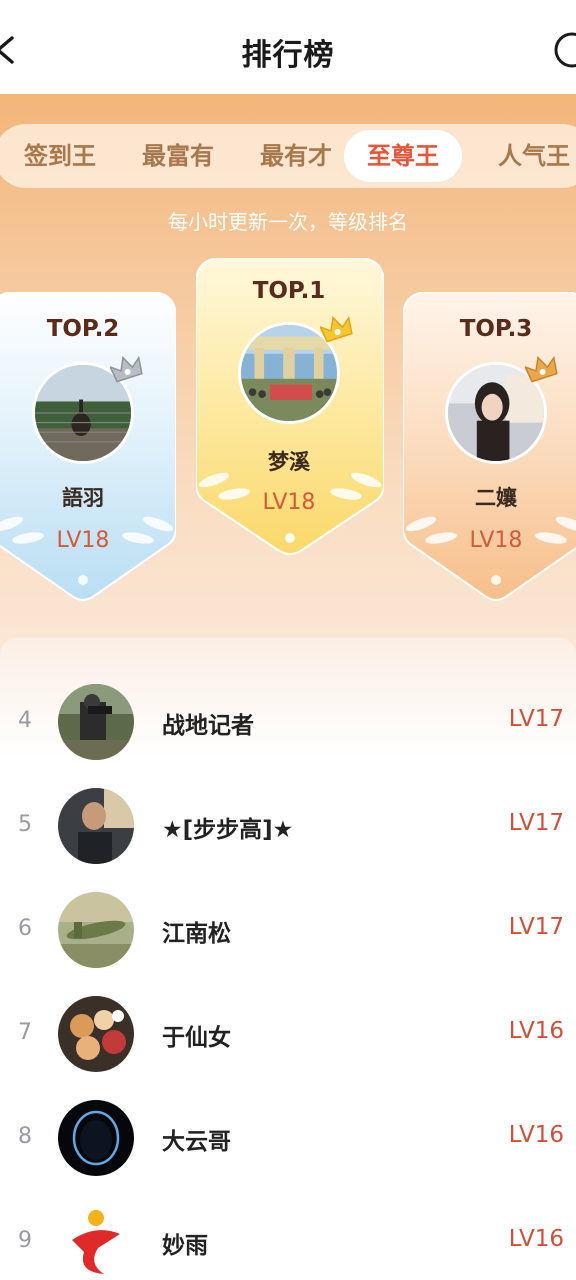 The image size is (576, 1280). Describe the element at coordinates (288, 1148) in the screenshot. I see `list-item: 8 大云哥 LV16` at that location.